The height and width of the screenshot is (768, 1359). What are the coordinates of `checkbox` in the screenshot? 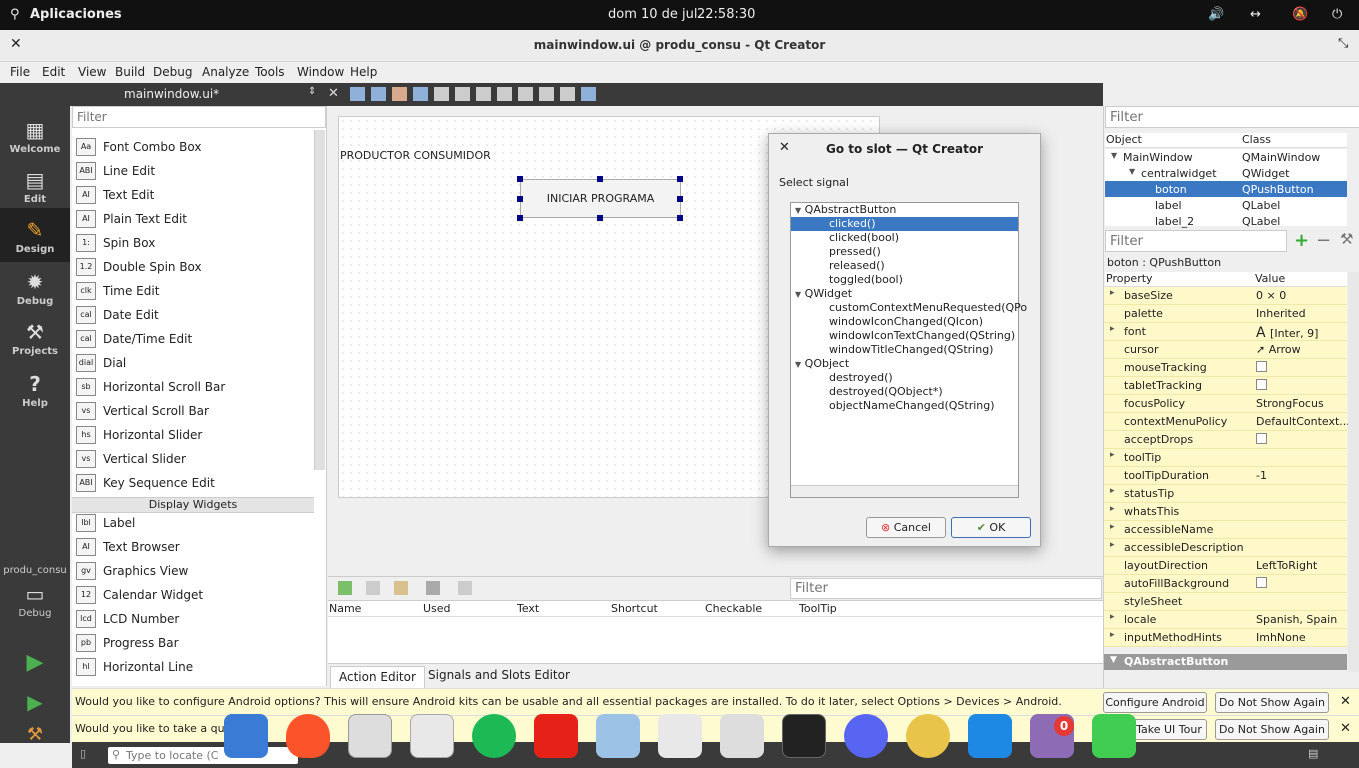 It's located at (1261, 384).